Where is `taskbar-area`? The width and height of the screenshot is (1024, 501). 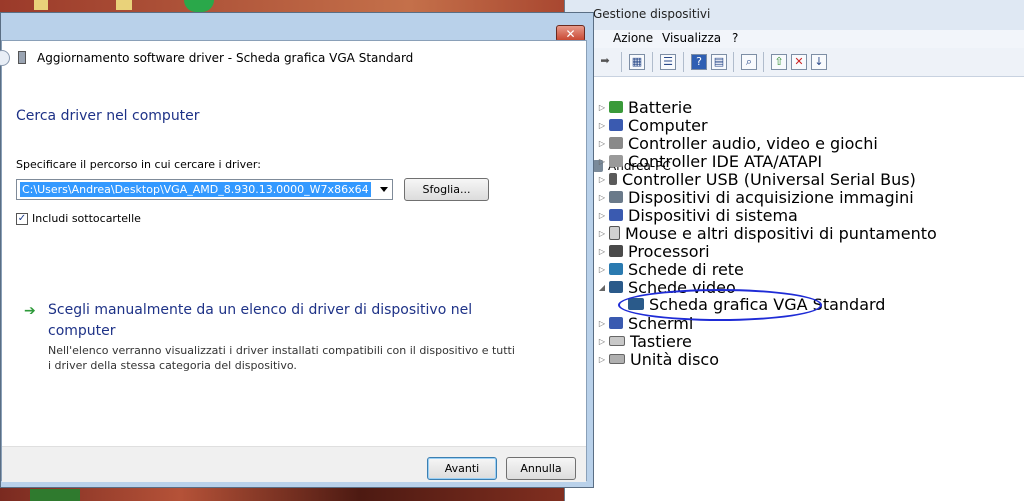
taskbar-area is located at coordinates (300, 494).